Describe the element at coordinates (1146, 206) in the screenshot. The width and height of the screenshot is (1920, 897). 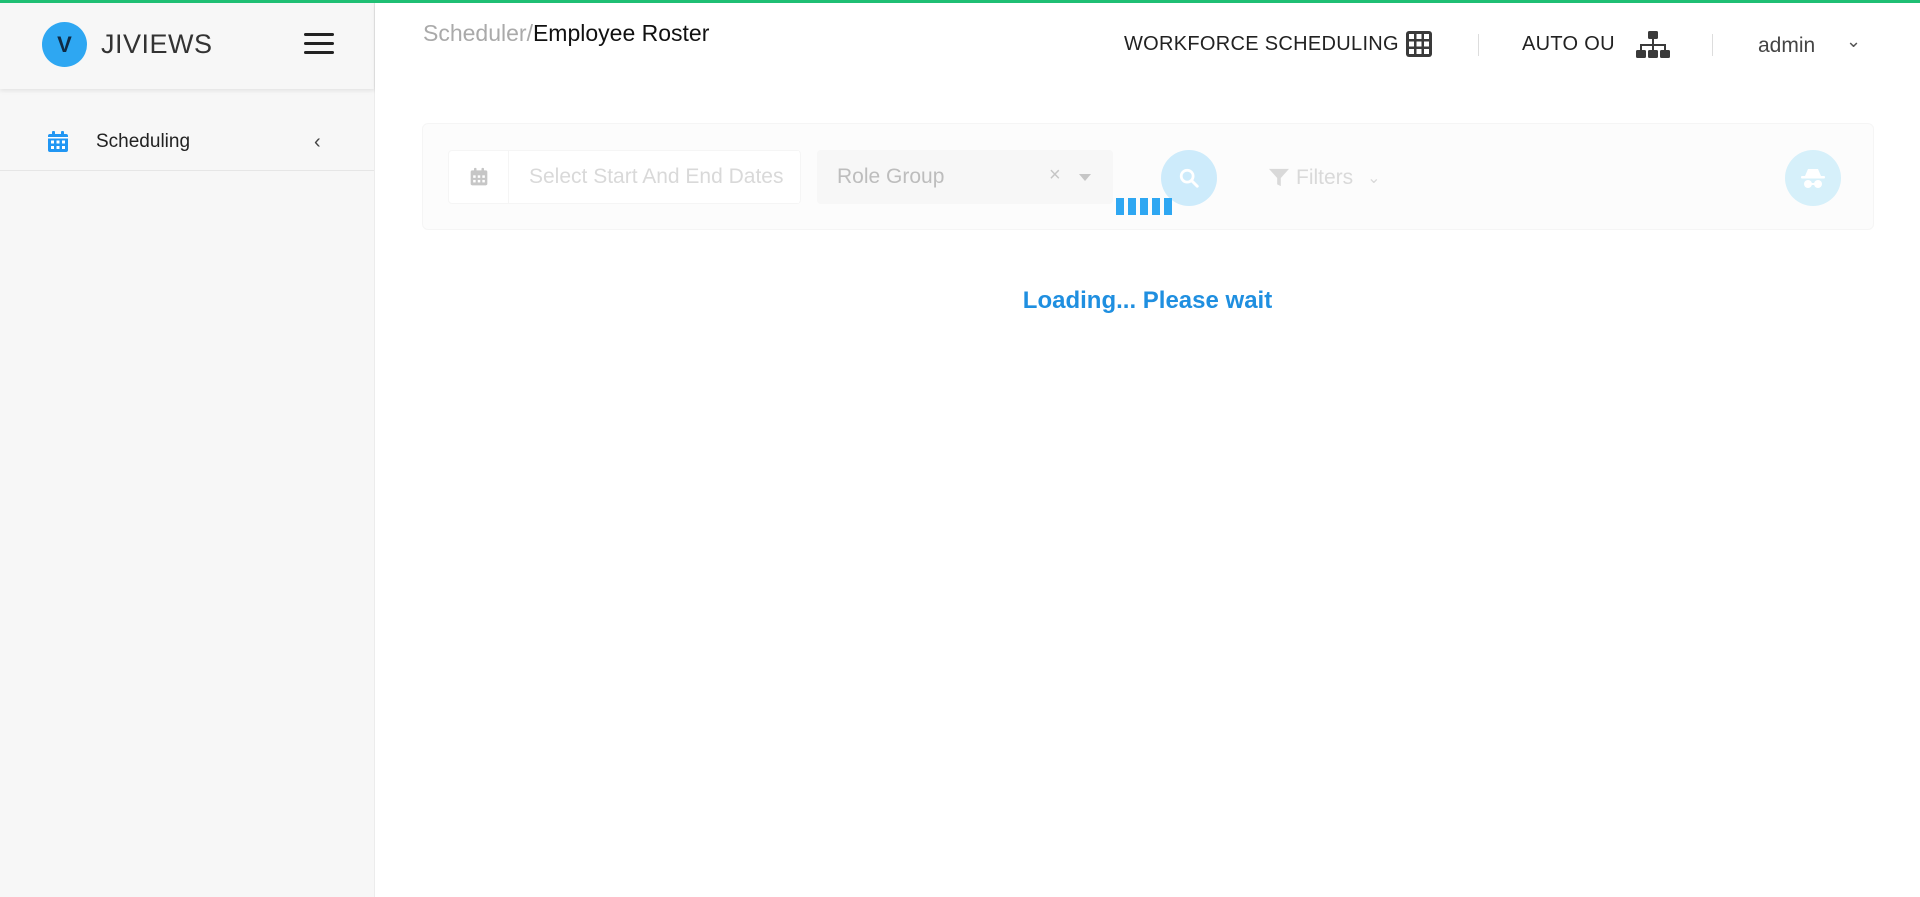
I see `loading-spinner` at that location.